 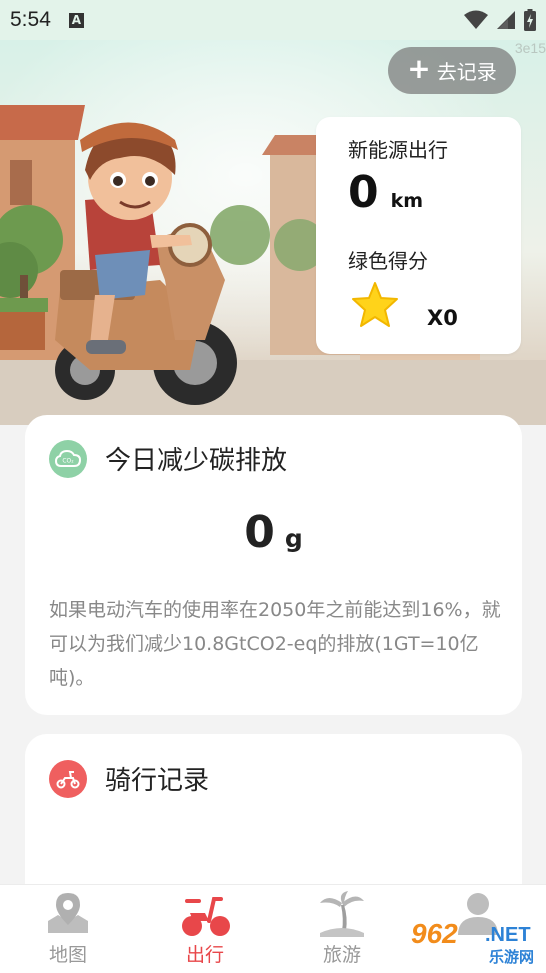 I want to click on watermark-domain: .NET, so click(x=508, y=935).